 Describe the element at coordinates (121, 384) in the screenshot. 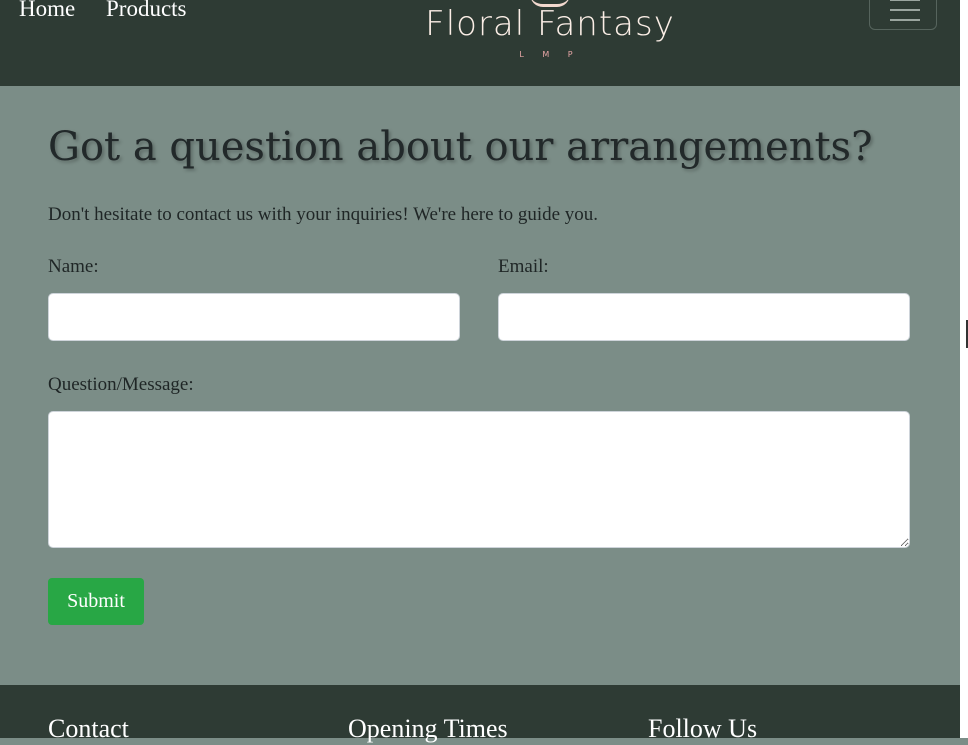

I see `message-label: Question/Message:` at that location.